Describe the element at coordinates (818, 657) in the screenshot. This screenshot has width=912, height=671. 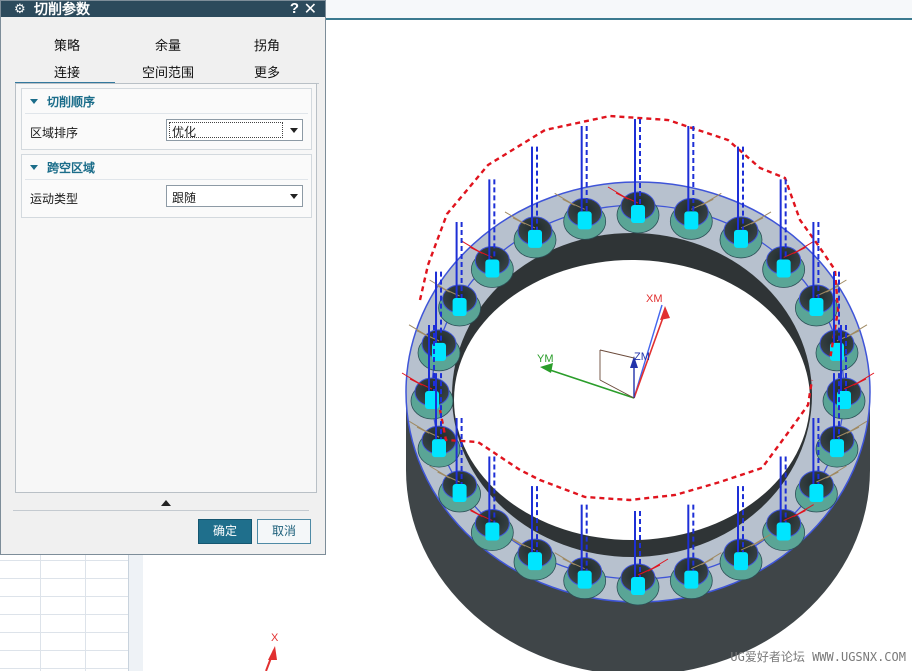
I see `watermark: UG爱好者论坛 WWW.UGSNX.COM` at that location.